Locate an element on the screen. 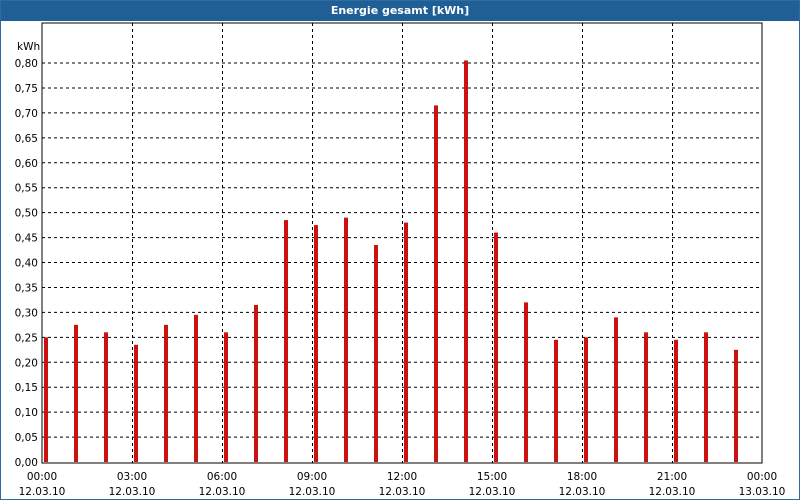 Image resolution: width=800 pixels, height=501 pixels. x-tick-time: 21:00 is located at coordinates (672, 477).